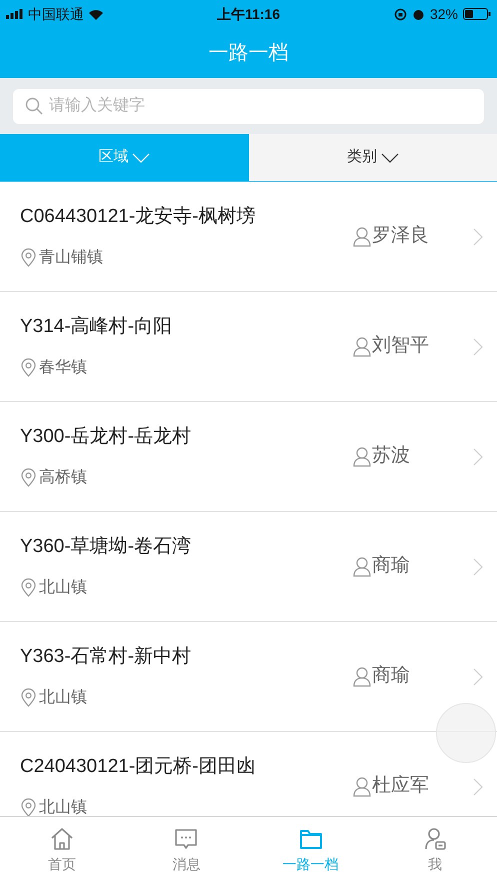 Image resolution: width=497 pixels, height=883 pixels. What do you see at coordinates (248, 237) in the screenshot?
I see `road-list-item: C064430121-龙安寺-枫树塝 青山铺镇 罗泽良` at bounding box center [248, 237].